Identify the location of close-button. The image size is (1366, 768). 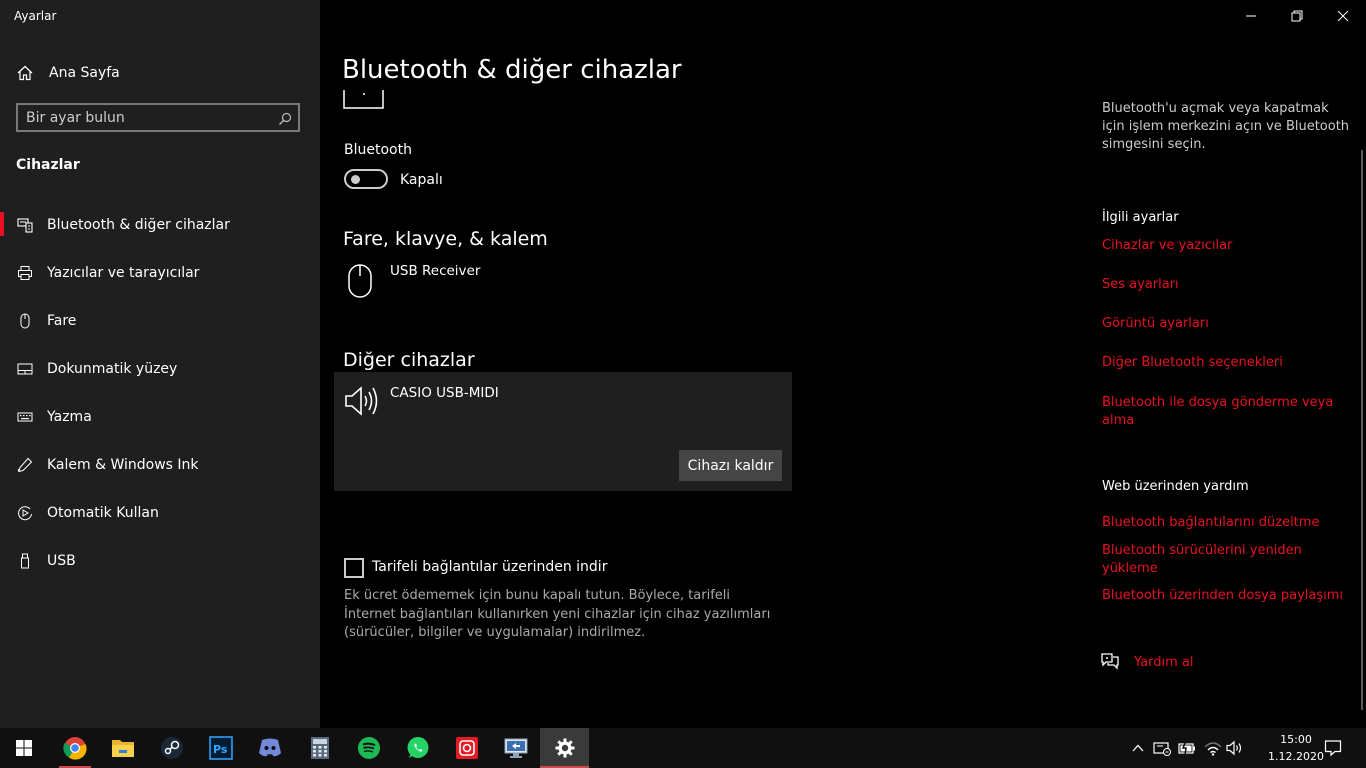
(1343, 16).